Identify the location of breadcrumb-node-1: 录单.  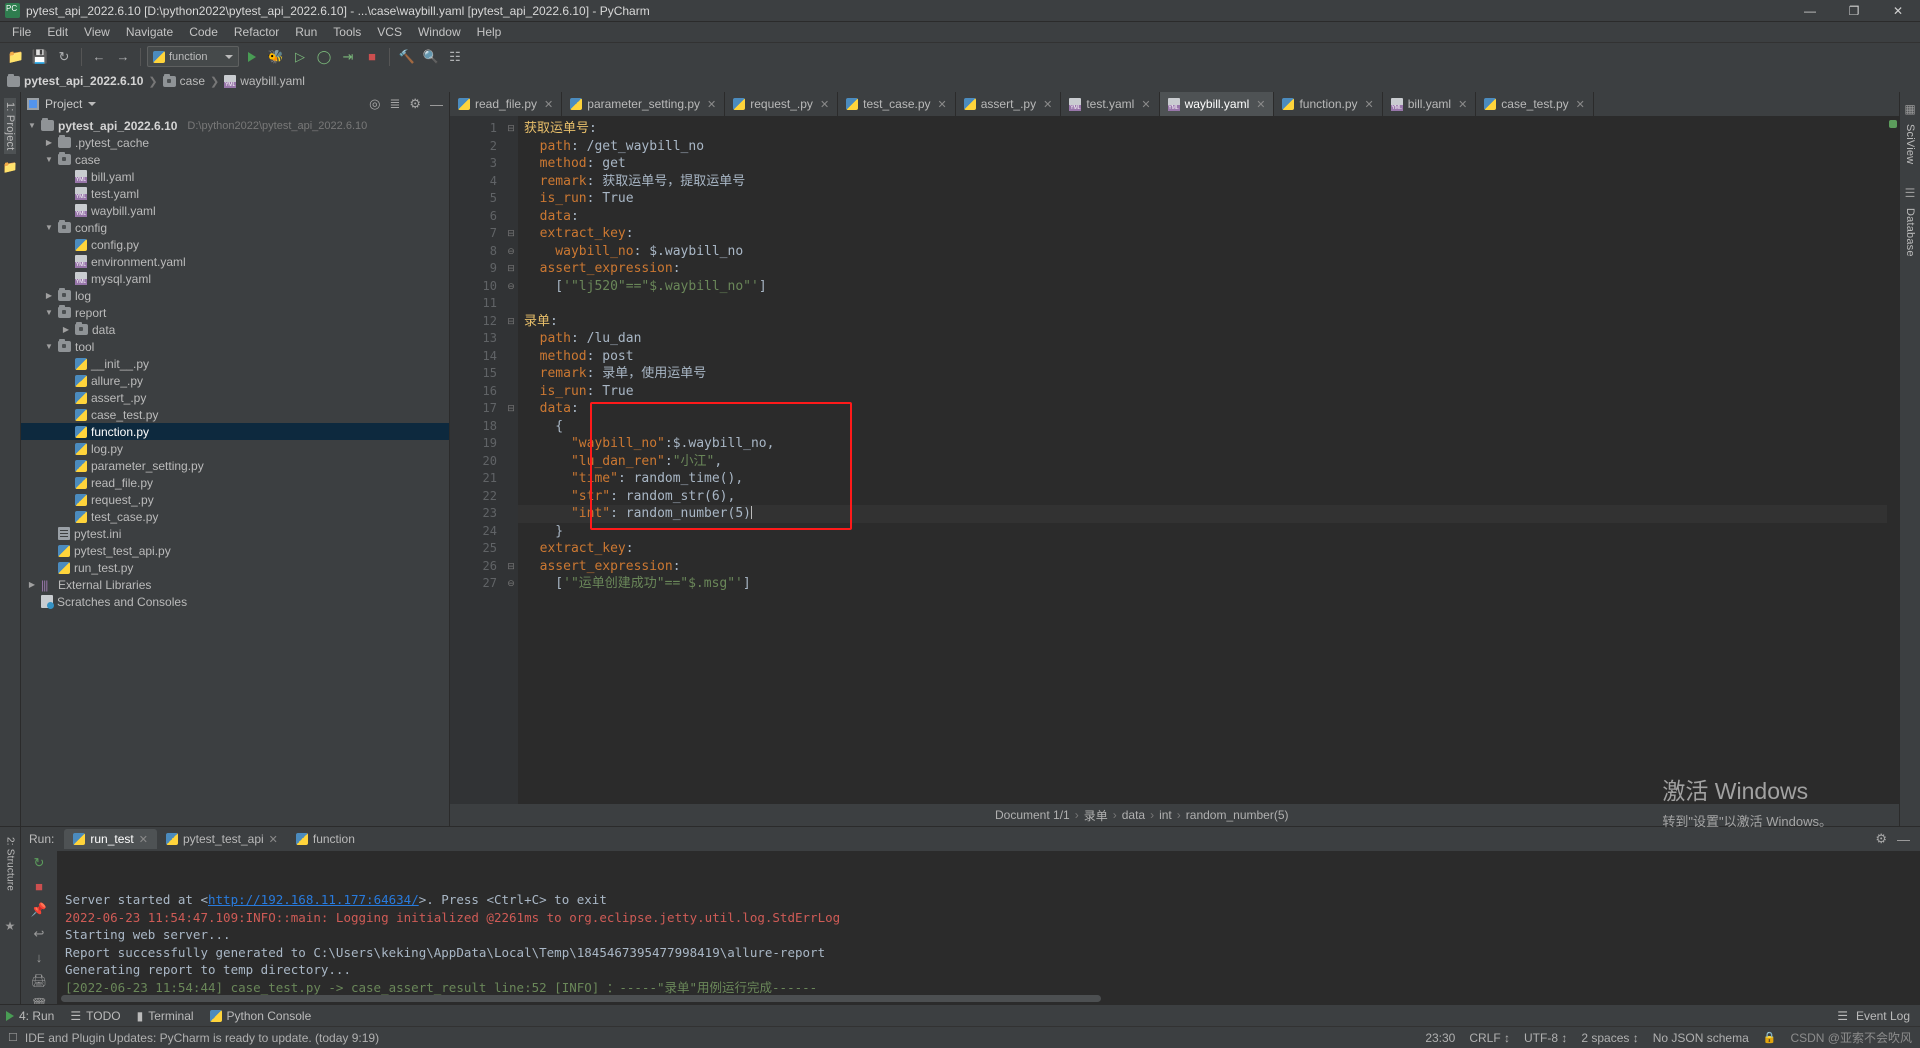
(1096, 815).